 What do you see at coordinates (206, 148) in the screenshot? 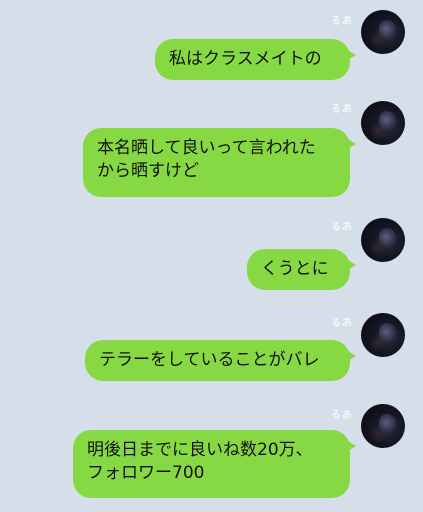
I see `message-line: 本名晒して良いって言われた` at bounding box center [206, 148].